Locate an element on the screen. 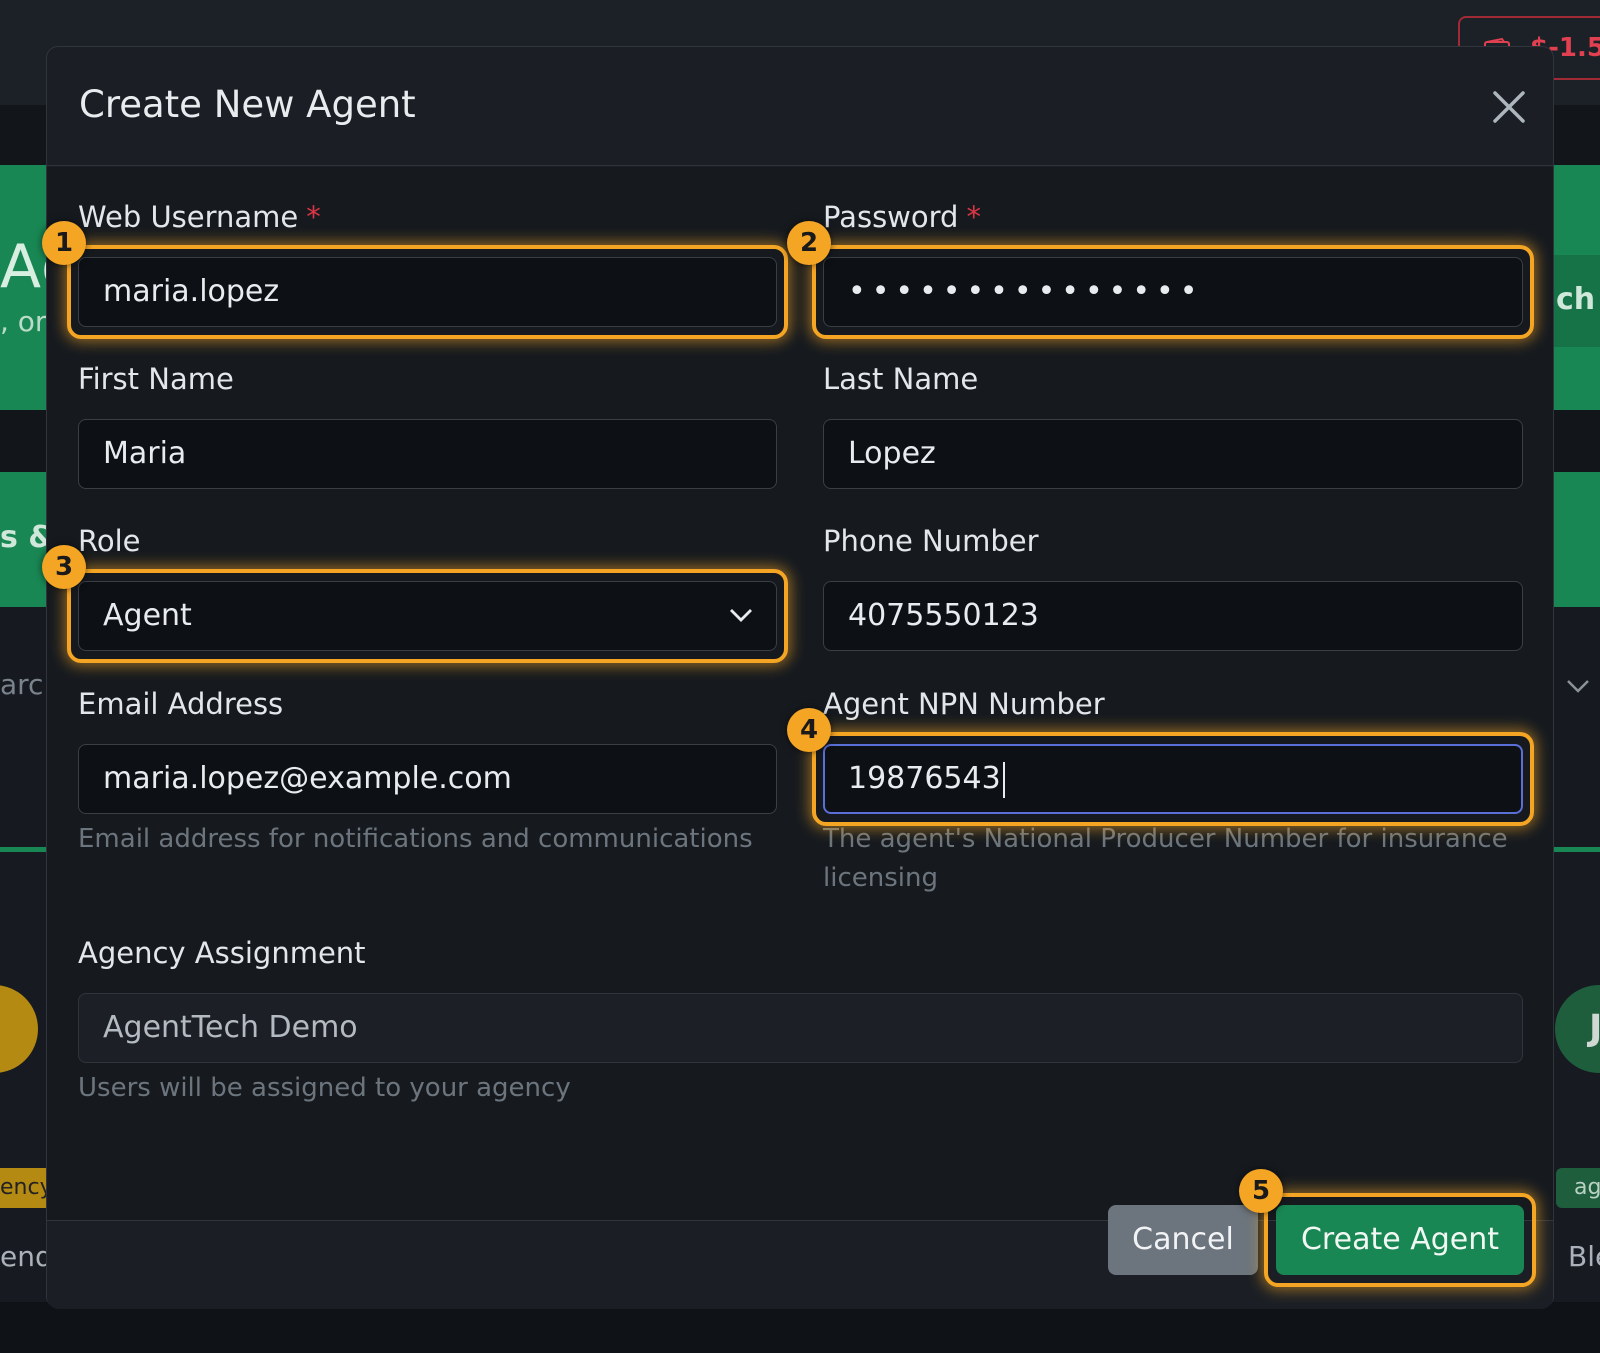 Image resolution: width=1600 pixels, height=1353 pixels. background-row-fragment-right: Ble is located at coordinates (1584, 1256).